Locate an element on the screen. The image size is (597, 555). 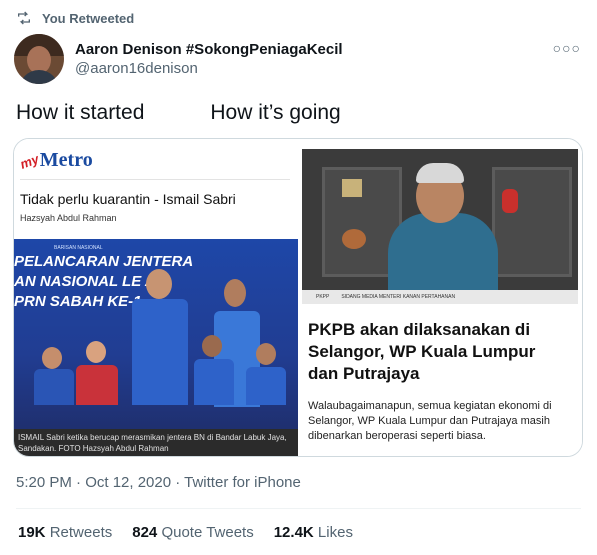
stat-retweets: 19K Retweets is located at coordinates (65, 532).